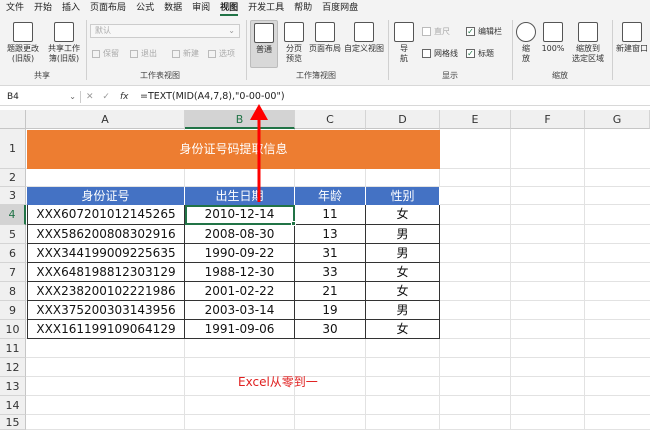 This screenshot has height=430, width=650. I want to click on row-header-1: 1, so click(13, 149).